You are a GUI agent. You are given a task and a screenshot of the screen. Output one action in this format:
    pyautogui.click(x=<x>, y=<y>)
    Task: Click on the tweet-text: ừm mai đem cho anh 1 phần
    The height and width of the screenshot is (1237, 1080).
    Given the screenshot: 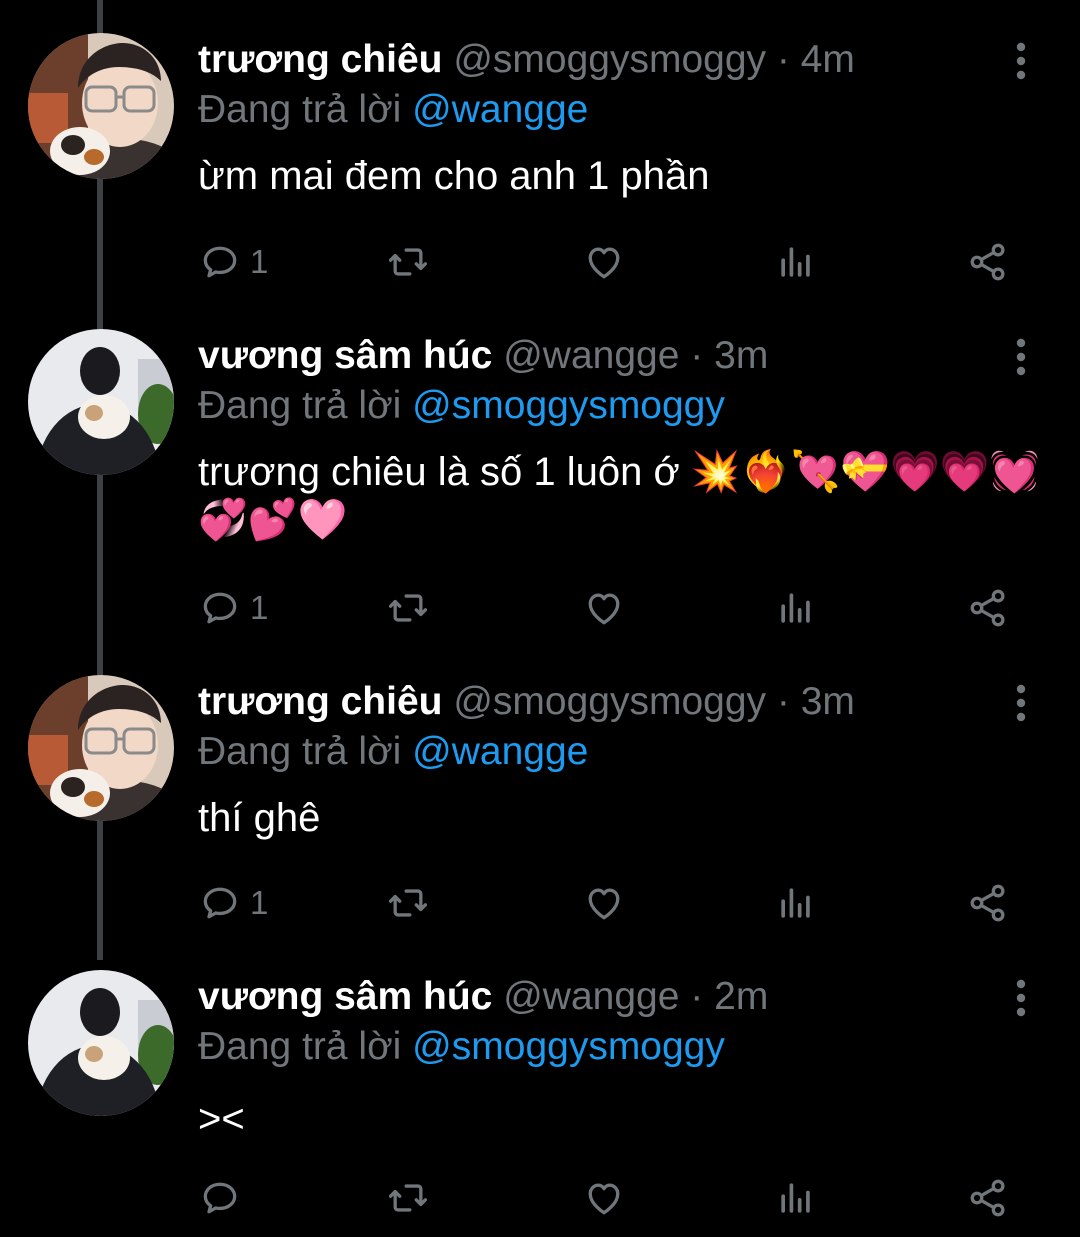 What is the action you would take?
    pyautogui.click(x=454, y=176)
    